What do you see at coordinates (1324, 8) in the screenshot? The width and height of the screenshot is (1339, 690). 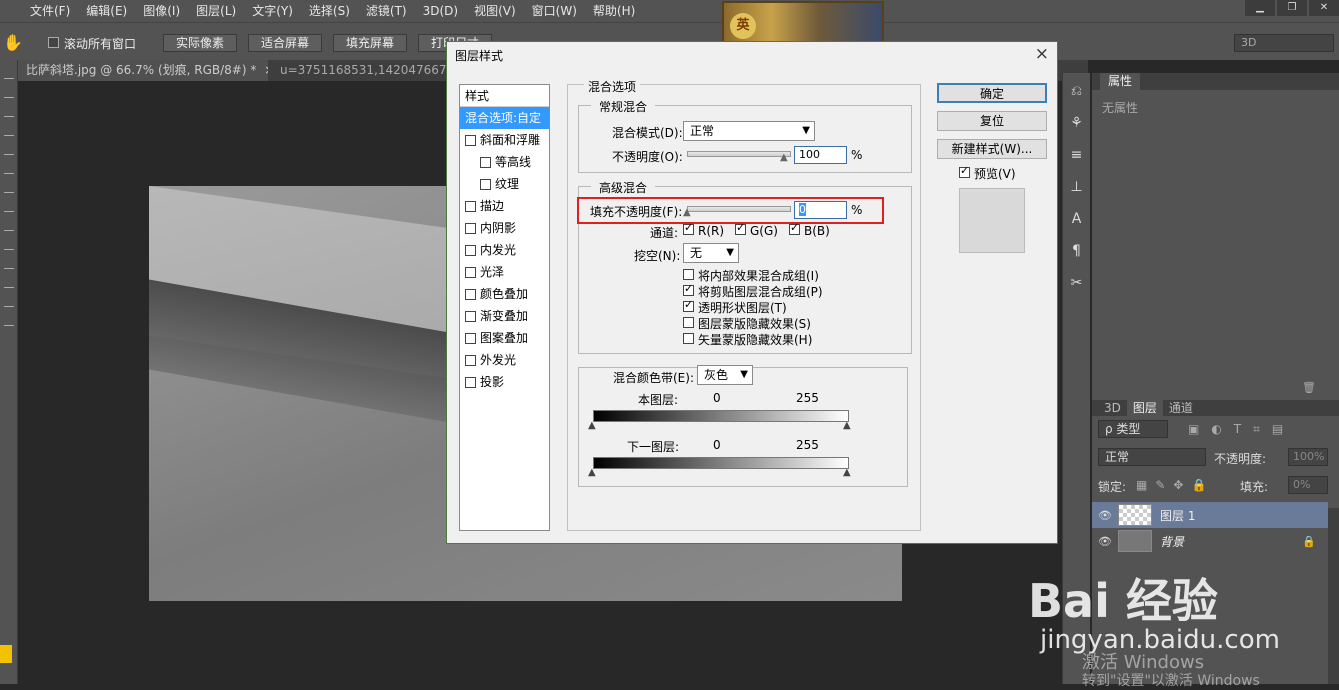 I see `close-window-icon: ✕` at bounding box center [1324, 8].